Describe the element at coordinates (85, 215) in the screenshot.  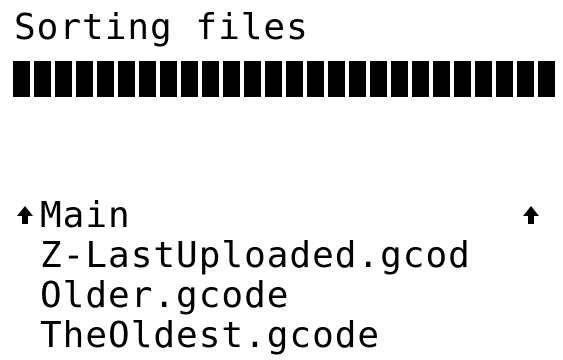
I see `menu-item-label: Main` at that location.